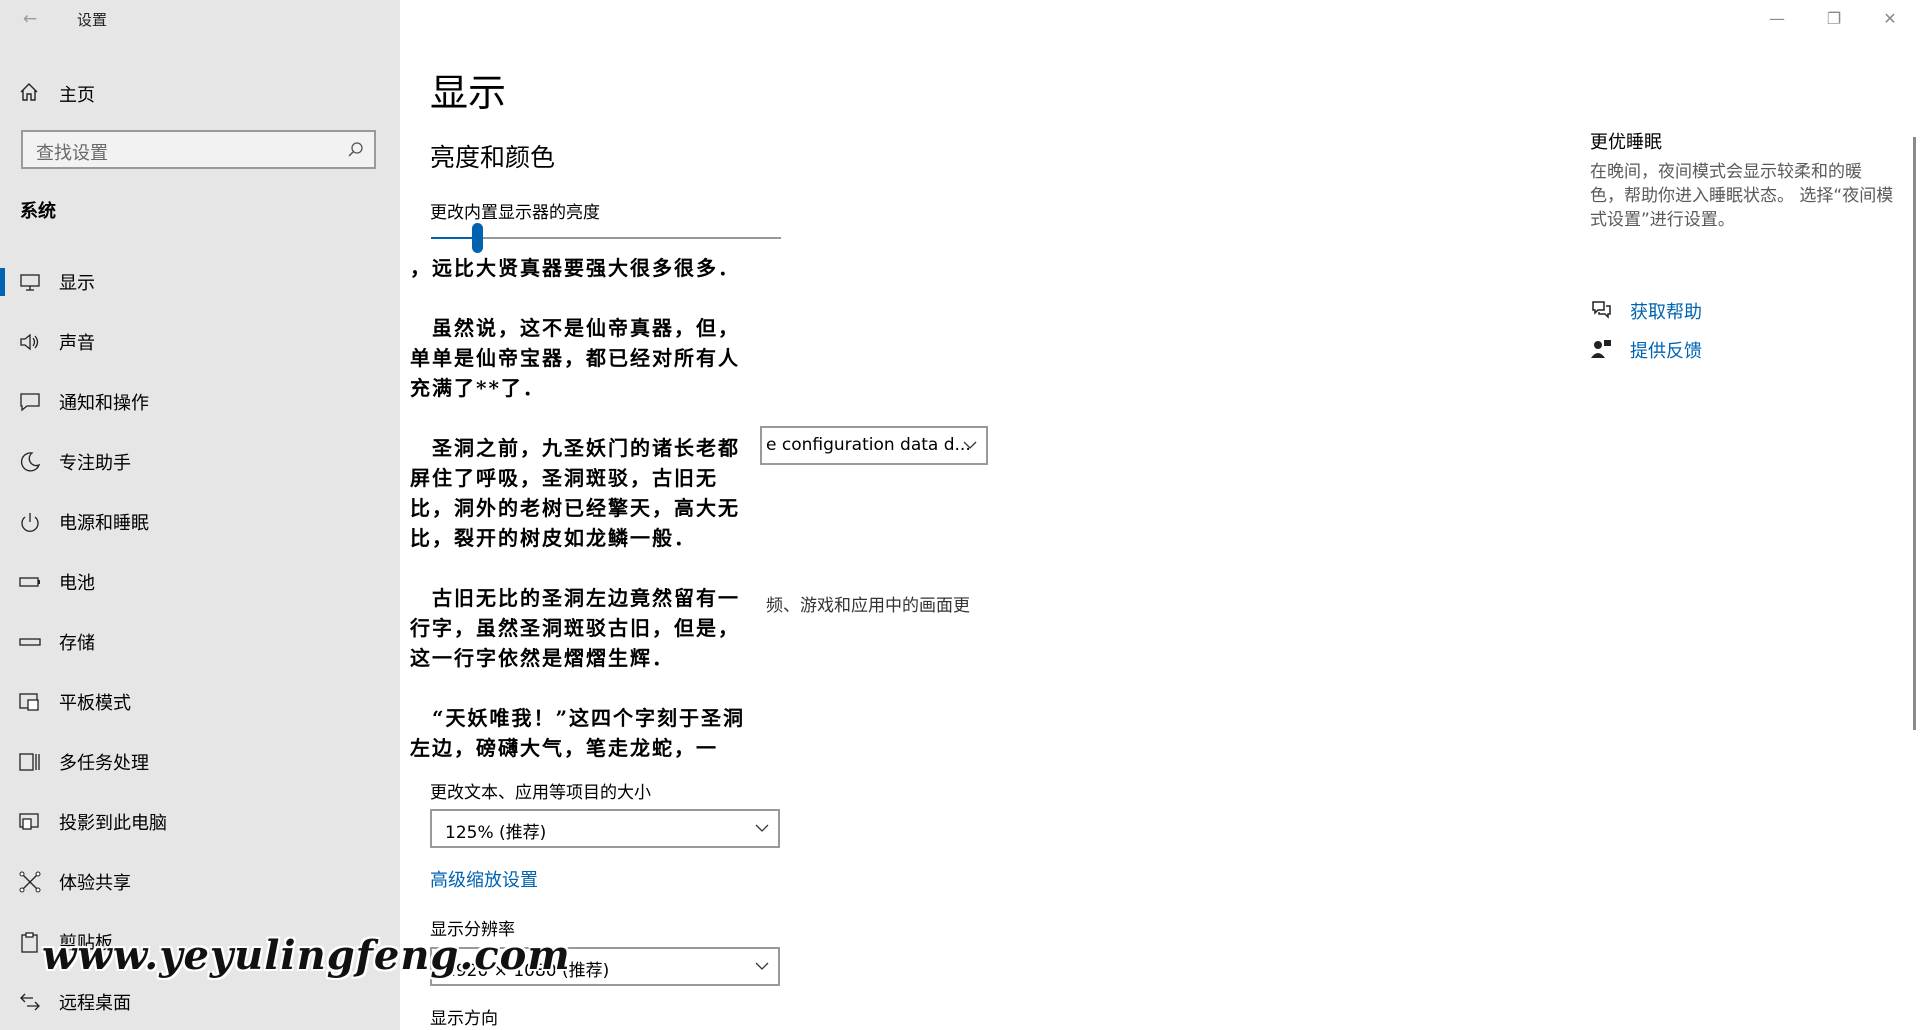  Describe the element at coordinates (200, 401) in the screenshot. I see `sidebar-item-notifications: 通知和操作` at that location.